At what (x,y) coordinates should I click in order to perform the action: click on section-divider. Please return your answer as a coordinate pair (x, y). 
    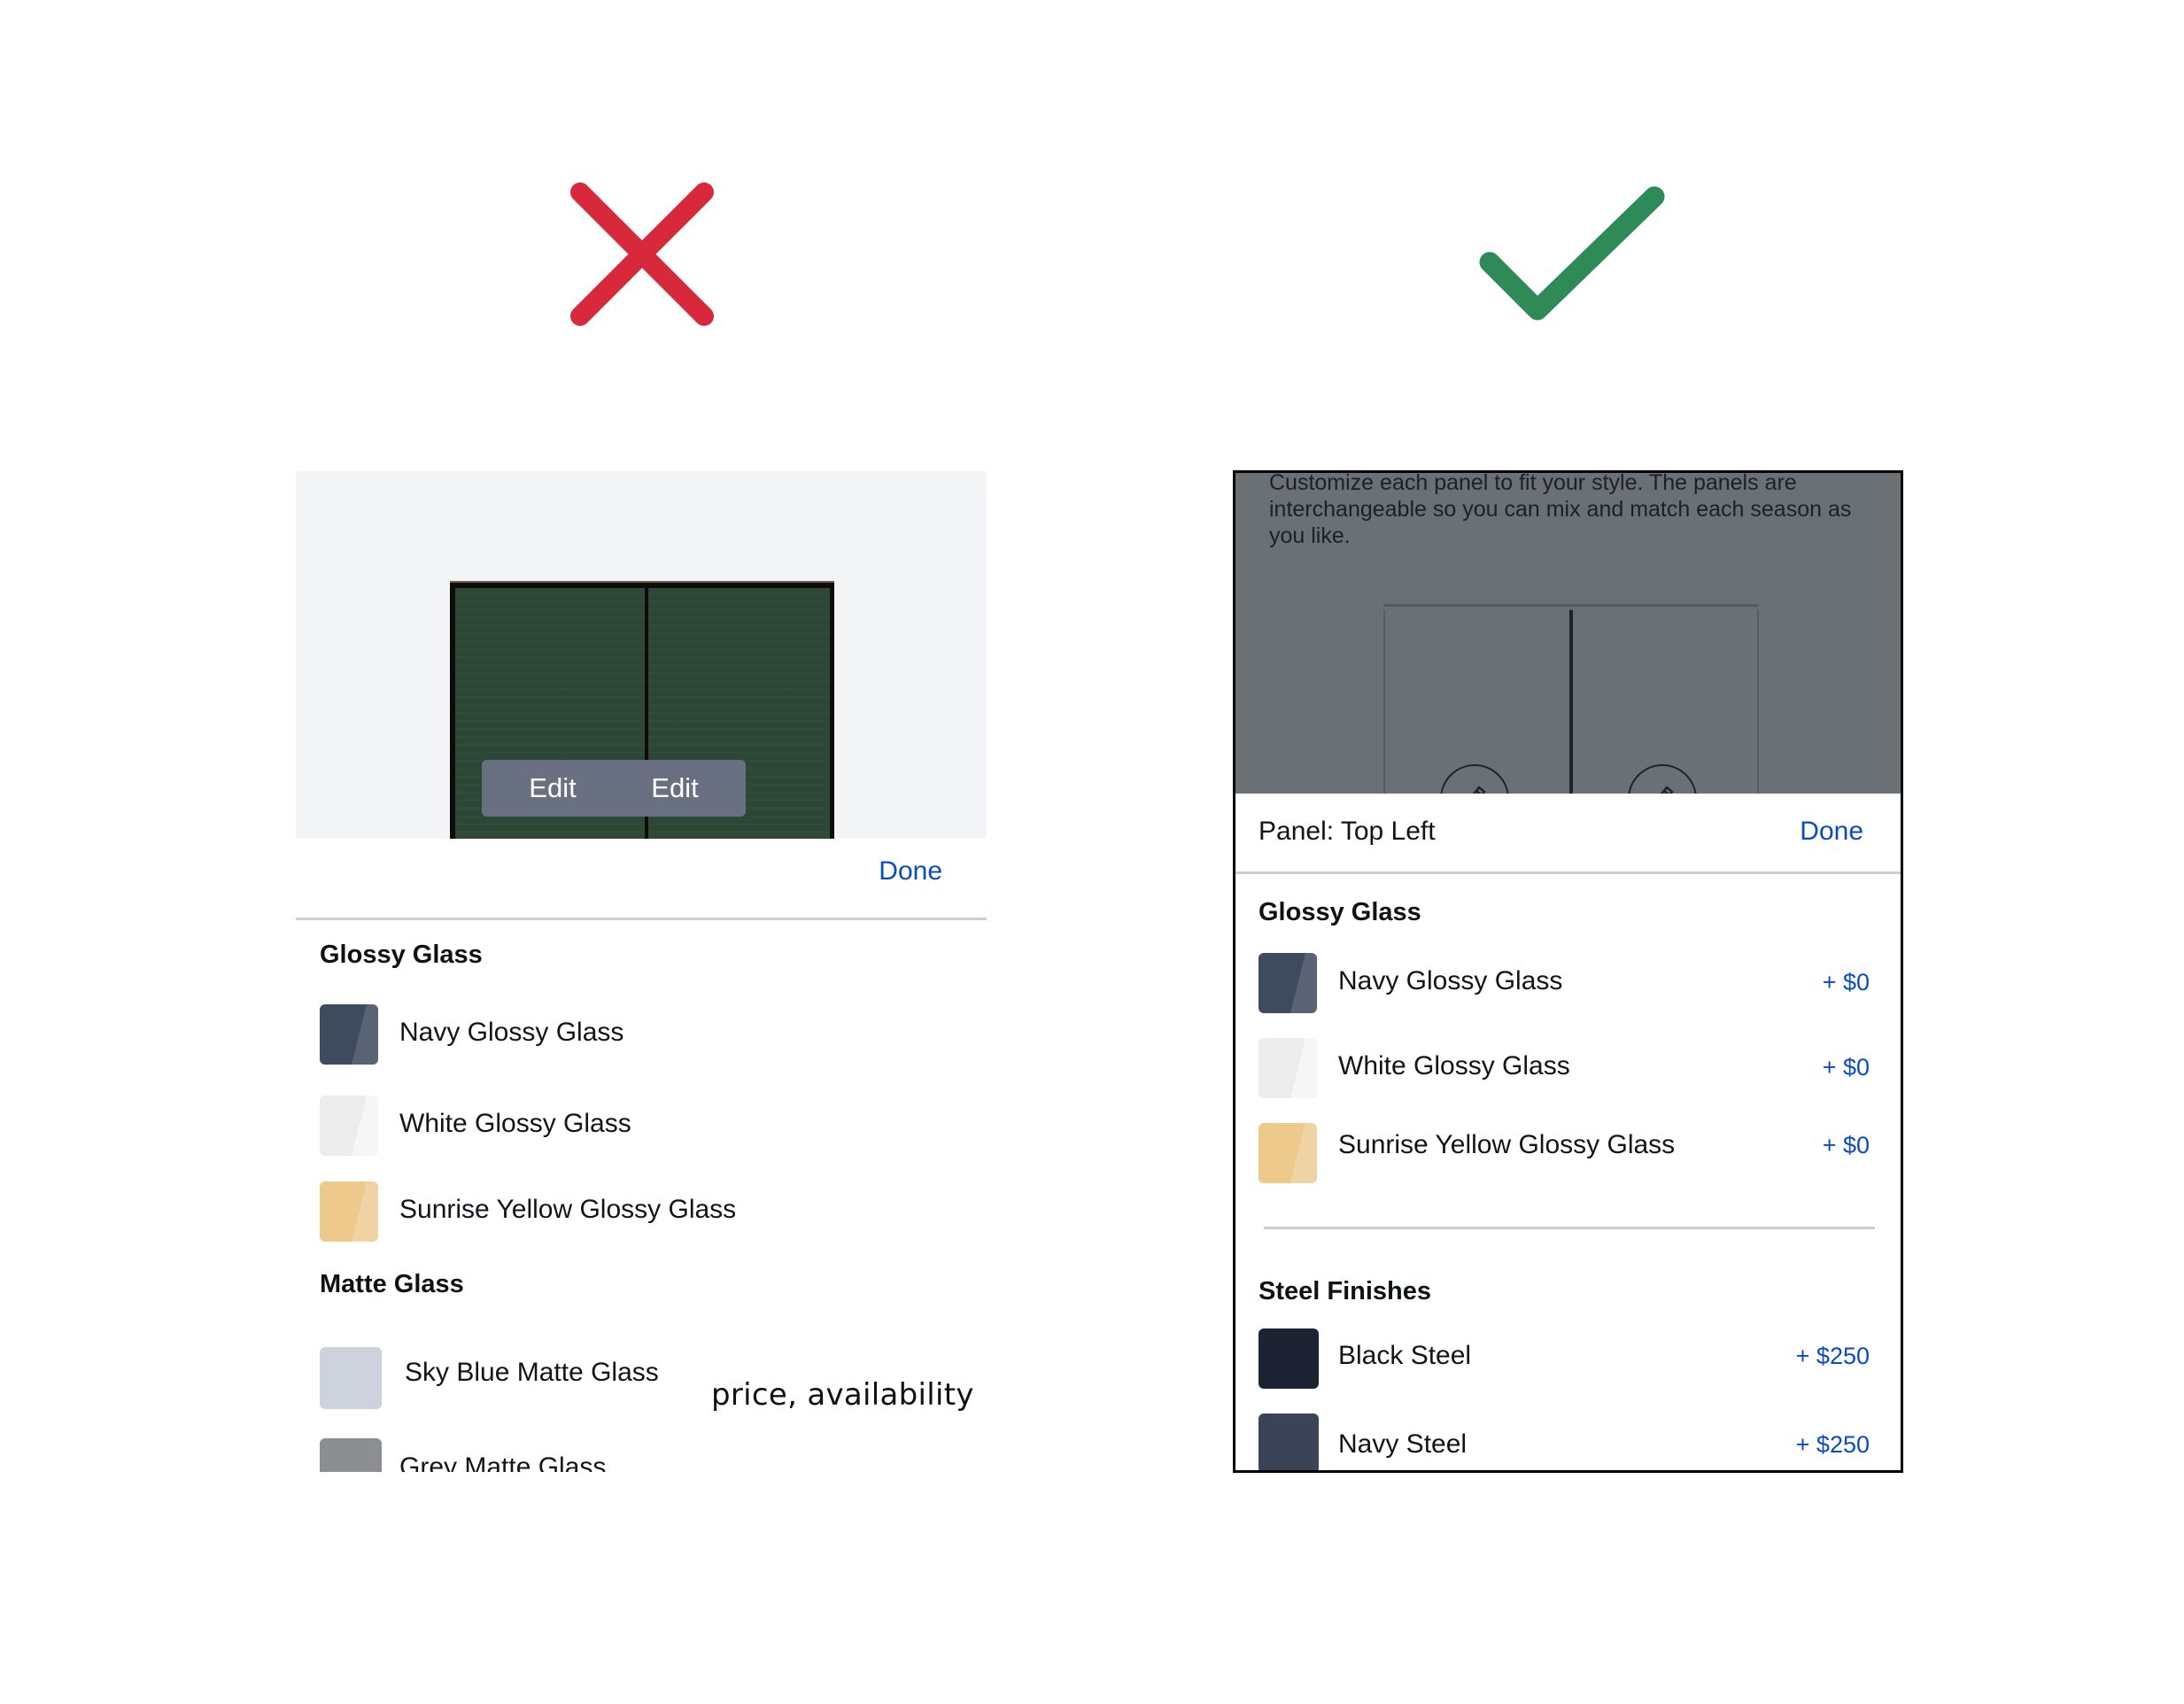
    Looking at the image, I should click on (1569, 1228).